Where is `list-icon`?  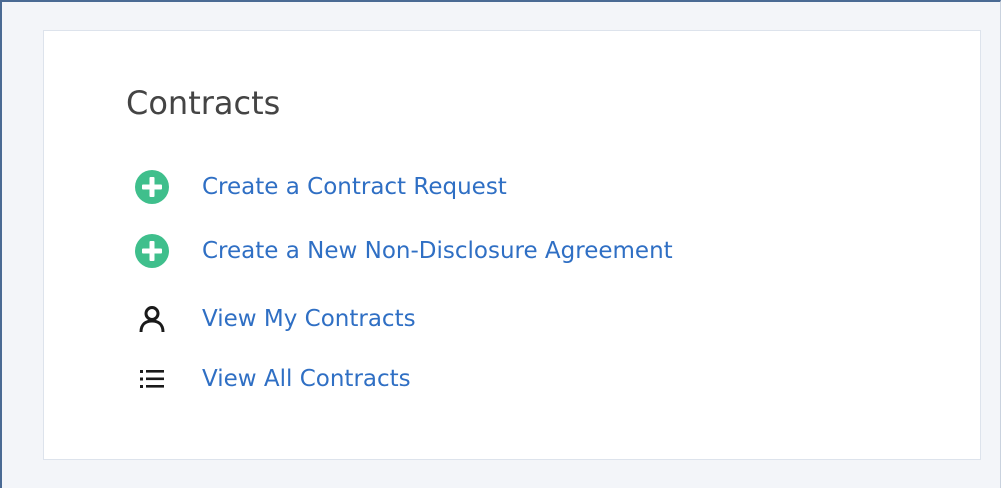 list-icon is located at coordinates (152, 379).